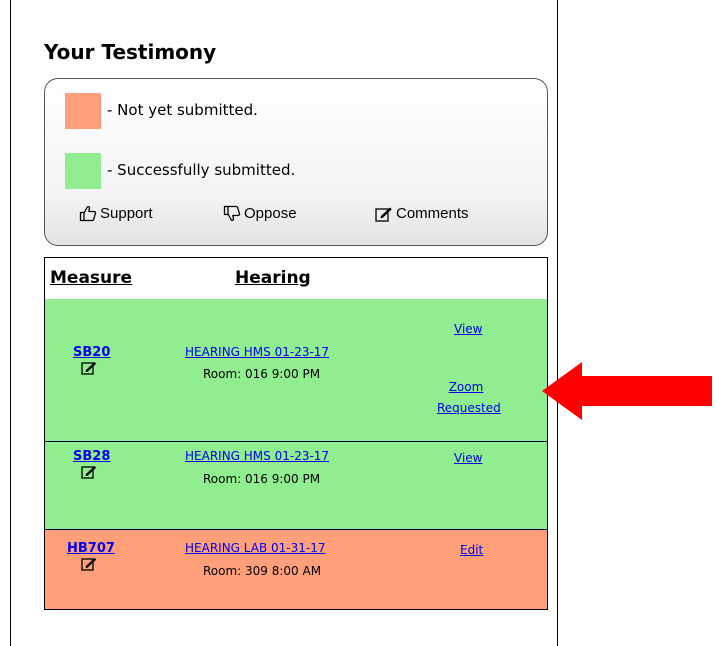  I want to click on support-legend-item: Support, so click(116, 213).